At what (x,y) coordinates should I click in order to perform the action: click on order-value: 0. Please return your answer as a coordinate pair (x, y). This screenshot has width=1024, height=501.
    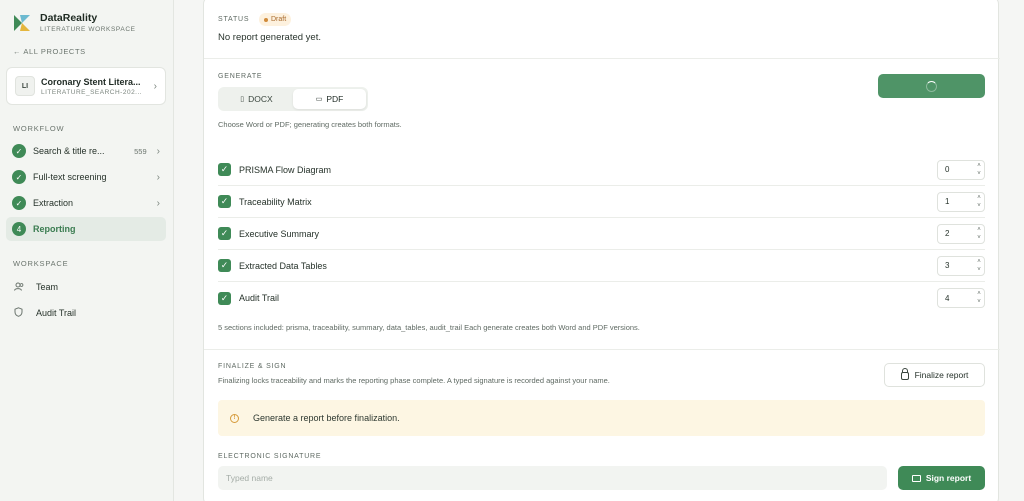
    Looking at the image, I should click on (947, 169).